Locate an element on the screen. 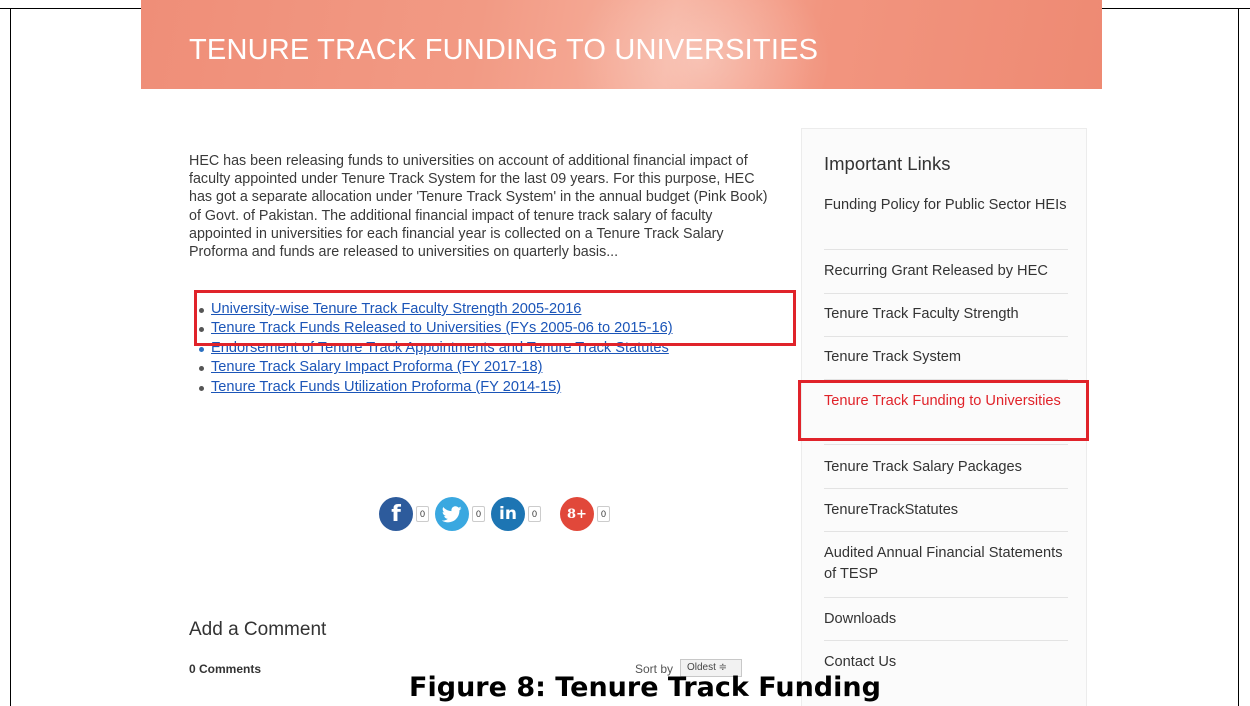 The width and height of the screenshot is (1250, 706). figure-left-border is located at coordinates (10, 357).